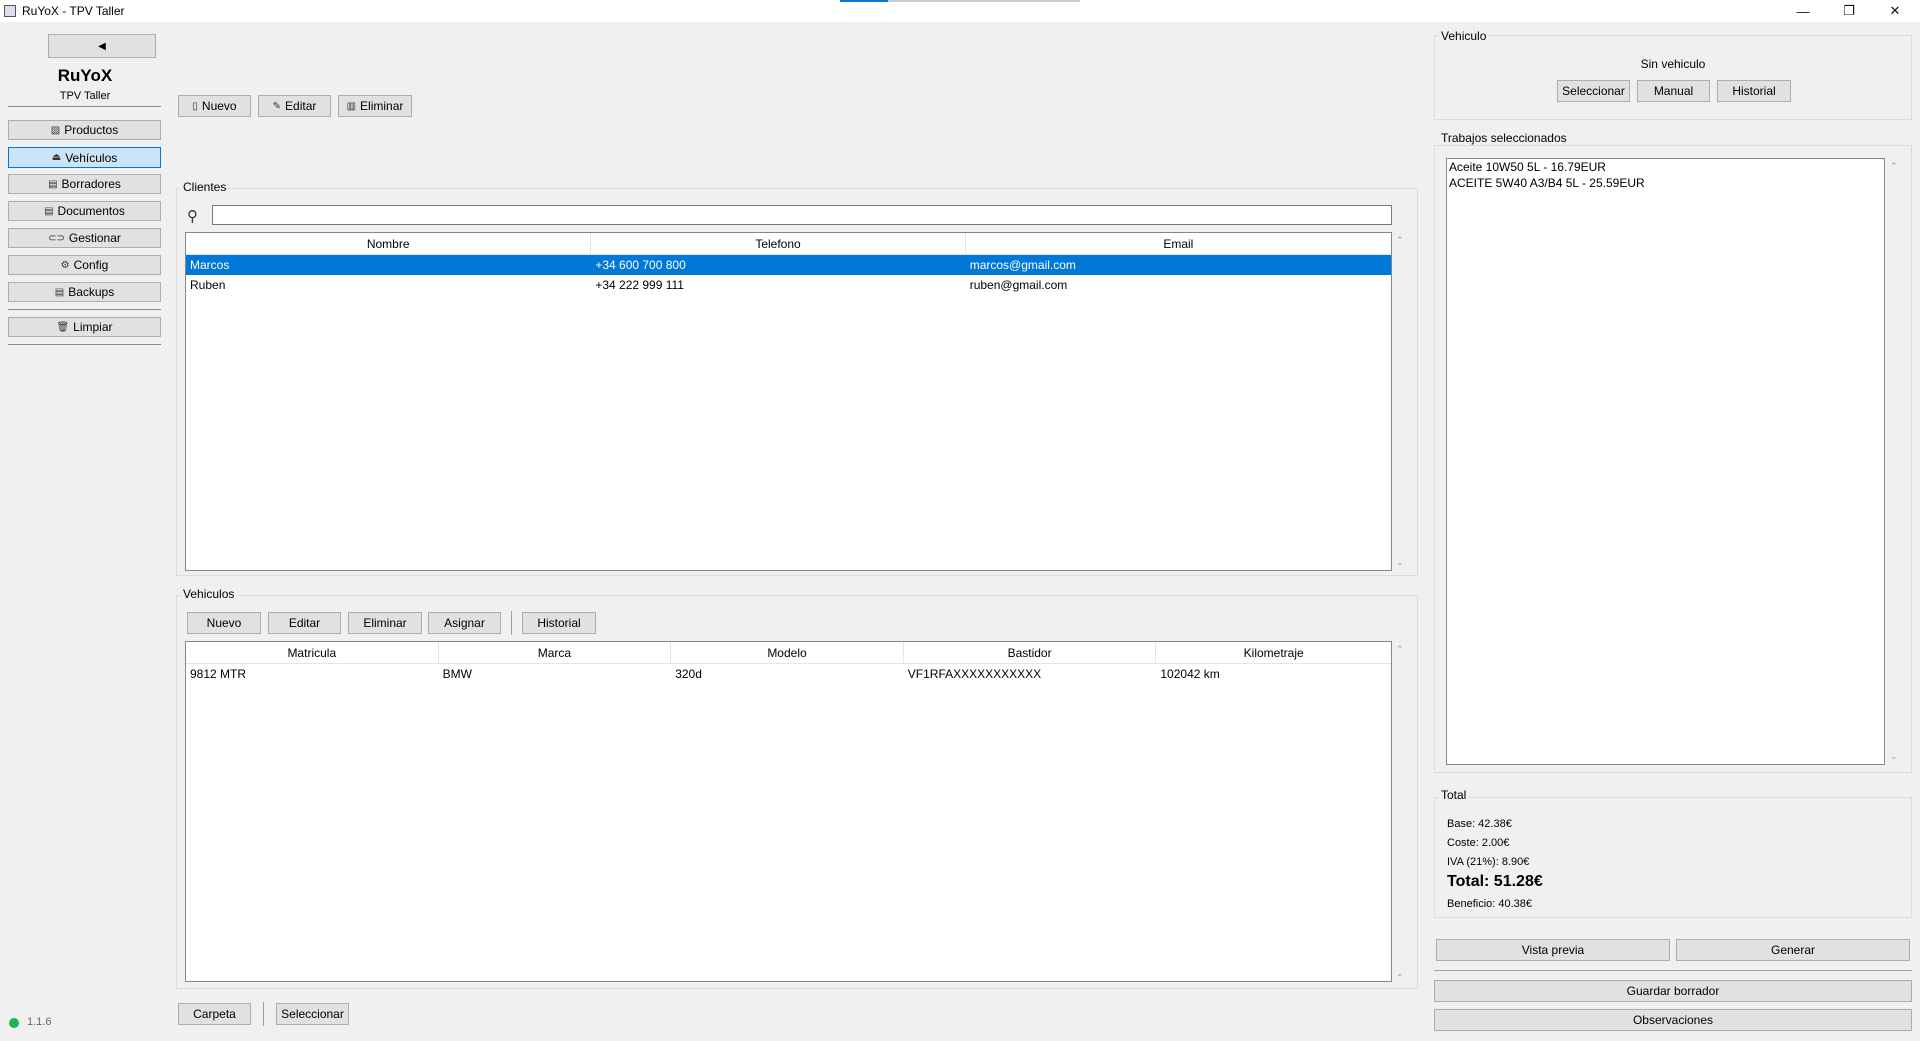  What do you see at coordinates (1803, 11) in the screenshot?
I see `minimize-icon: —` at bounding box center [1803, 11].